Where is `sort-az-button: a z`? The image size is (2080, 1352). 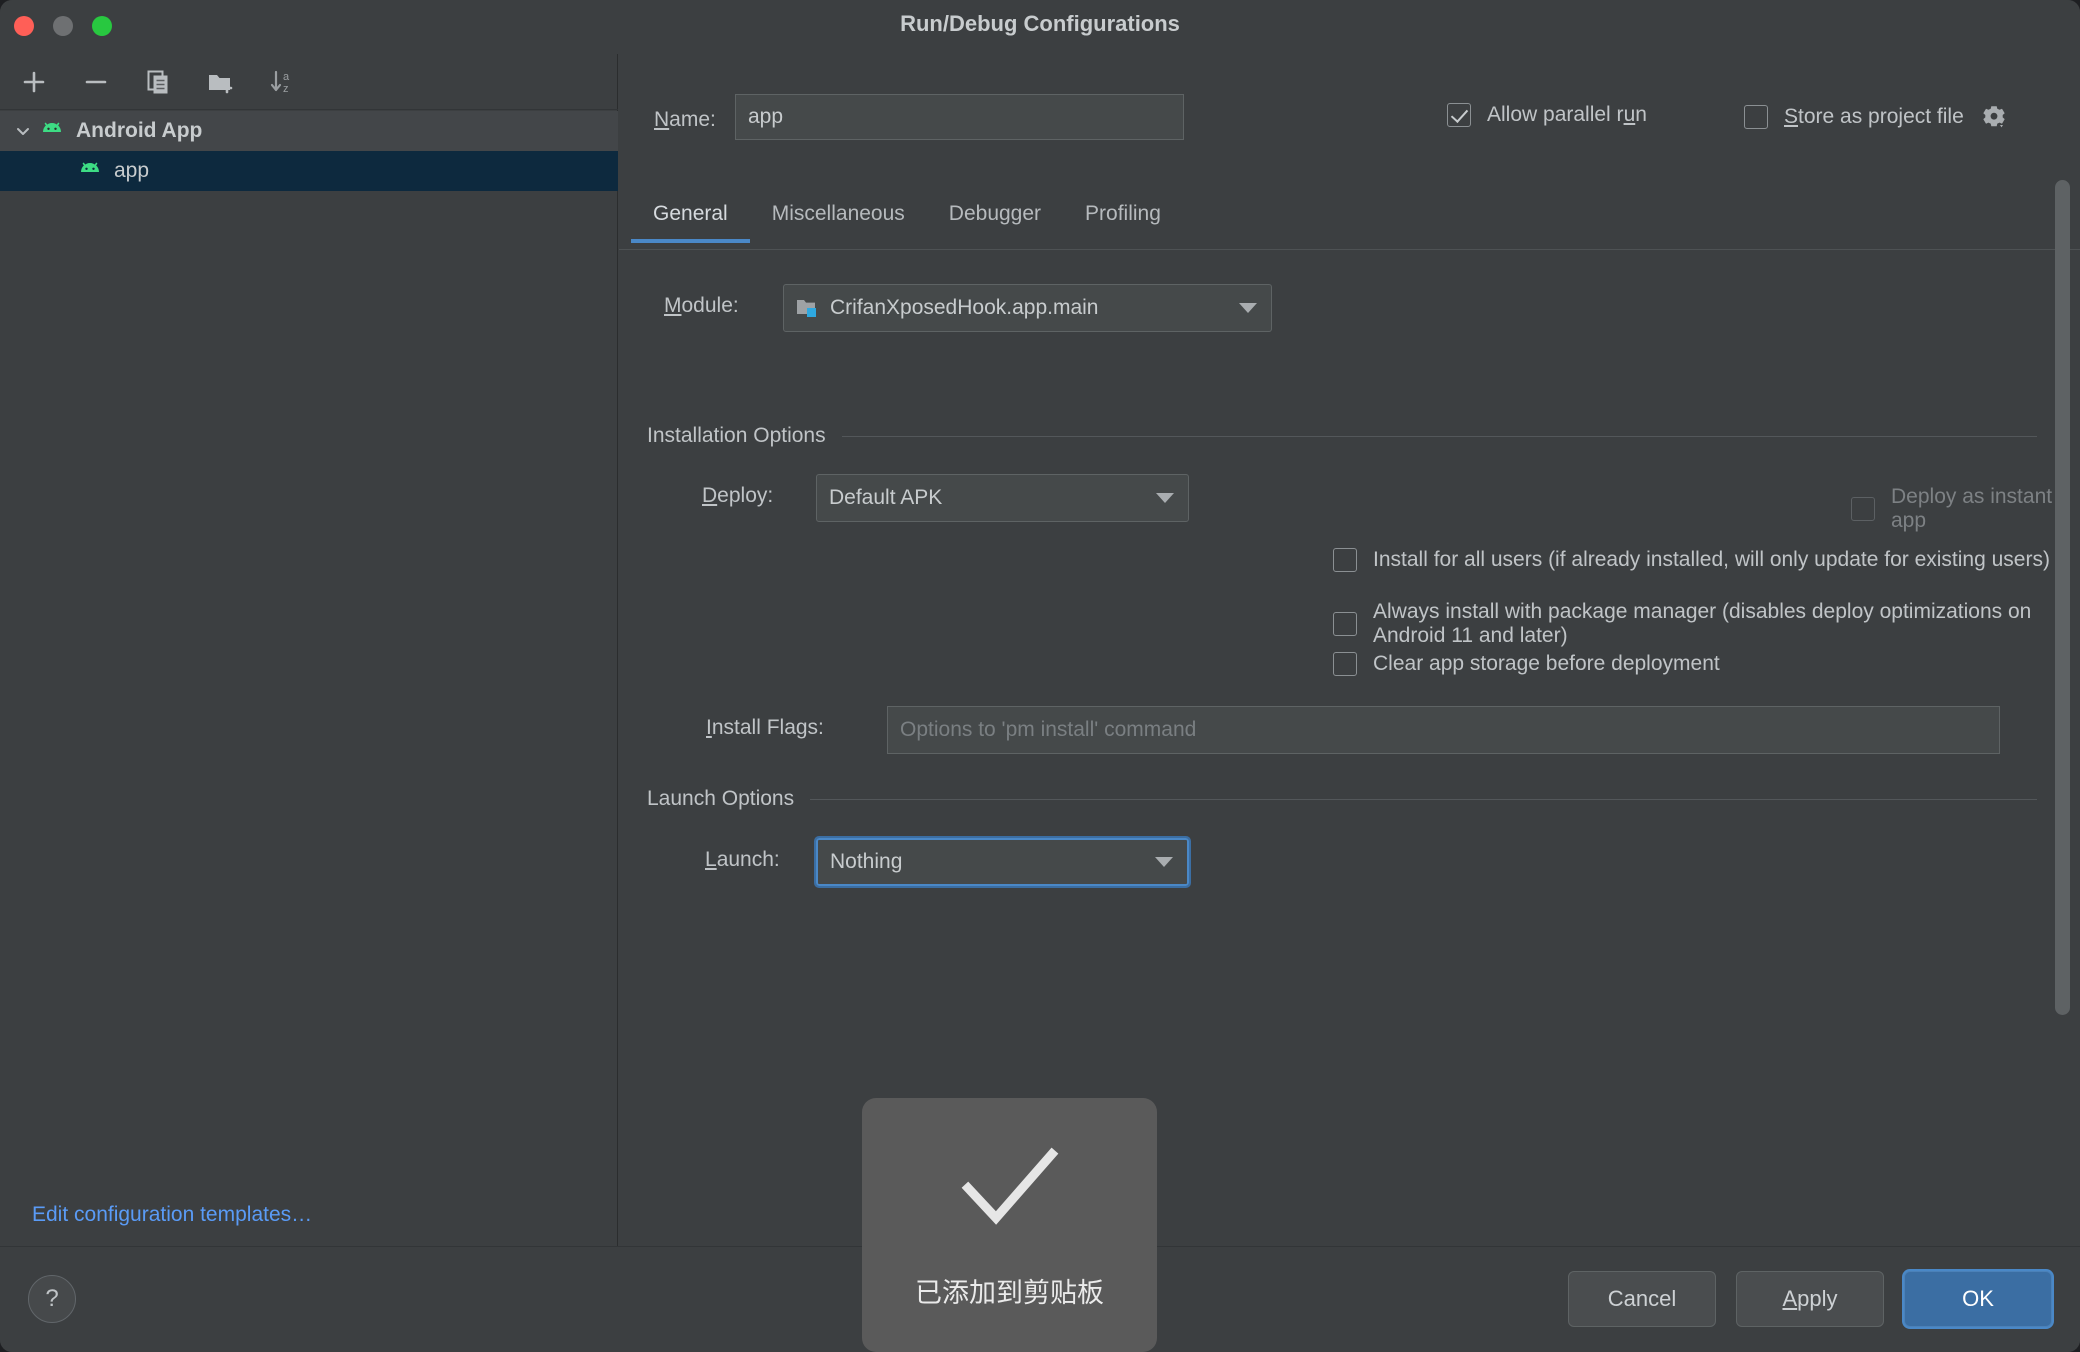
sort-az-button: a z is located at coordinates (282, 82).